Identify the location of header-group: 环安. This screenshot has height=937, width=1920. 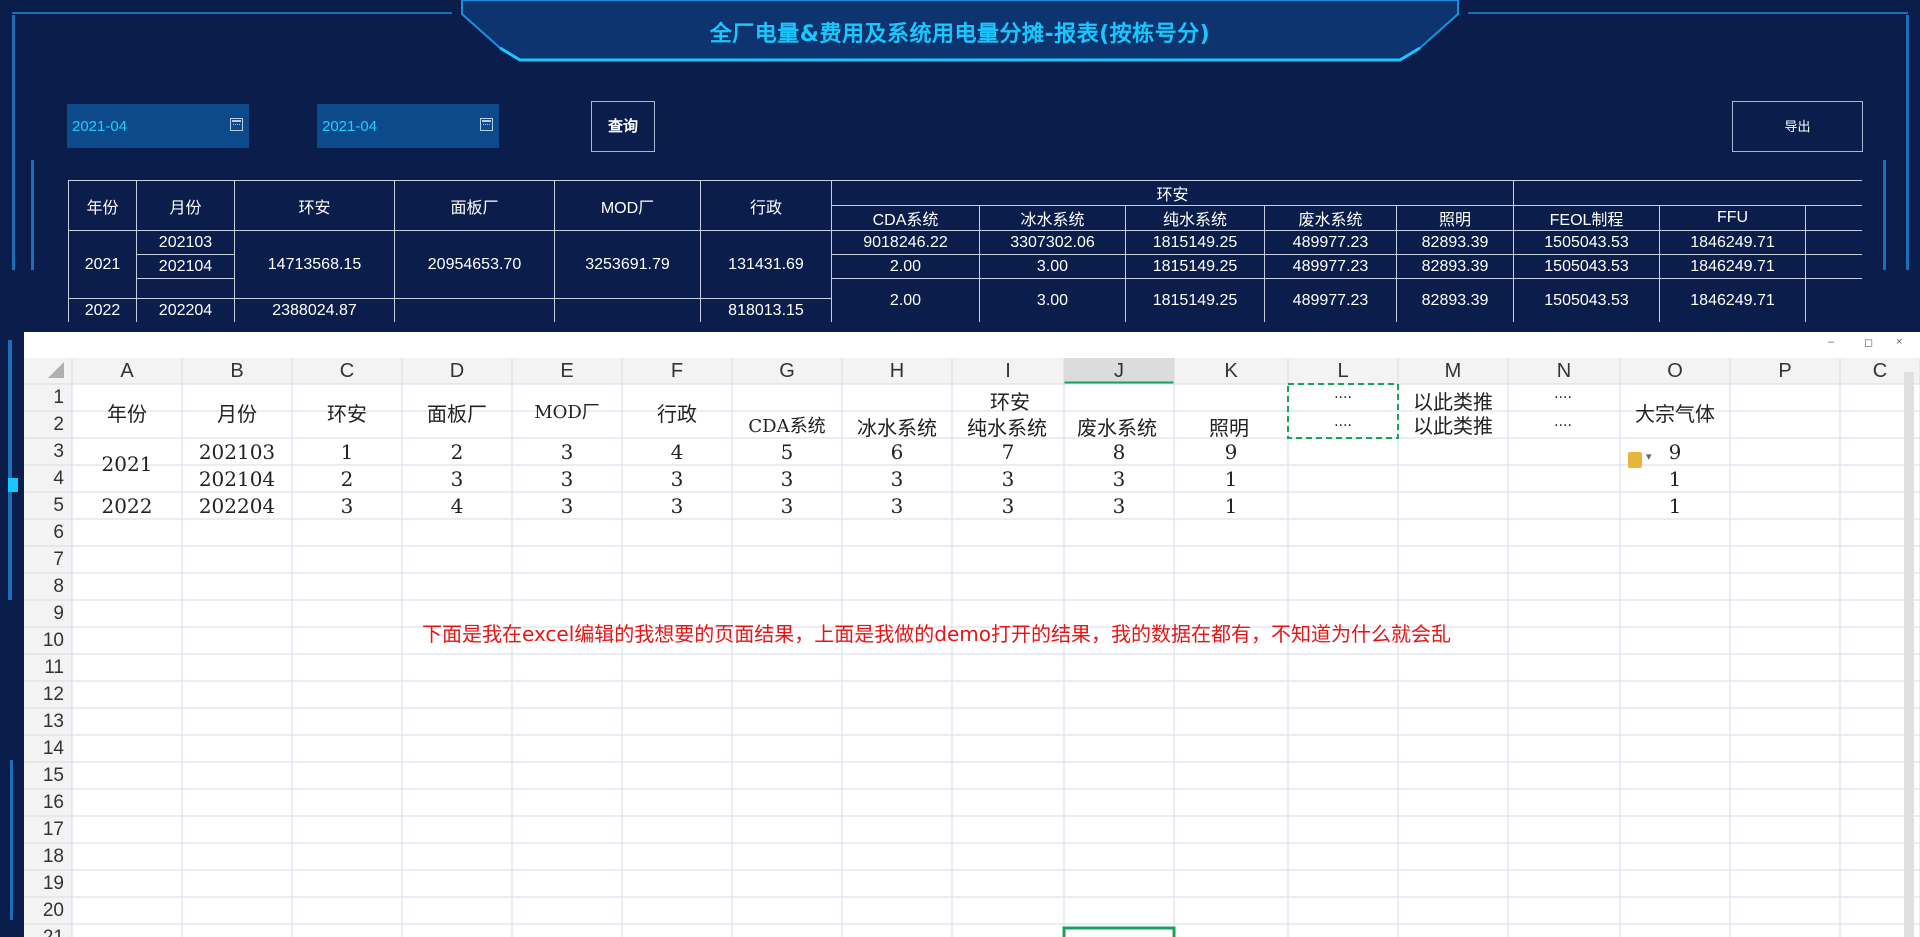
(1172, 193).